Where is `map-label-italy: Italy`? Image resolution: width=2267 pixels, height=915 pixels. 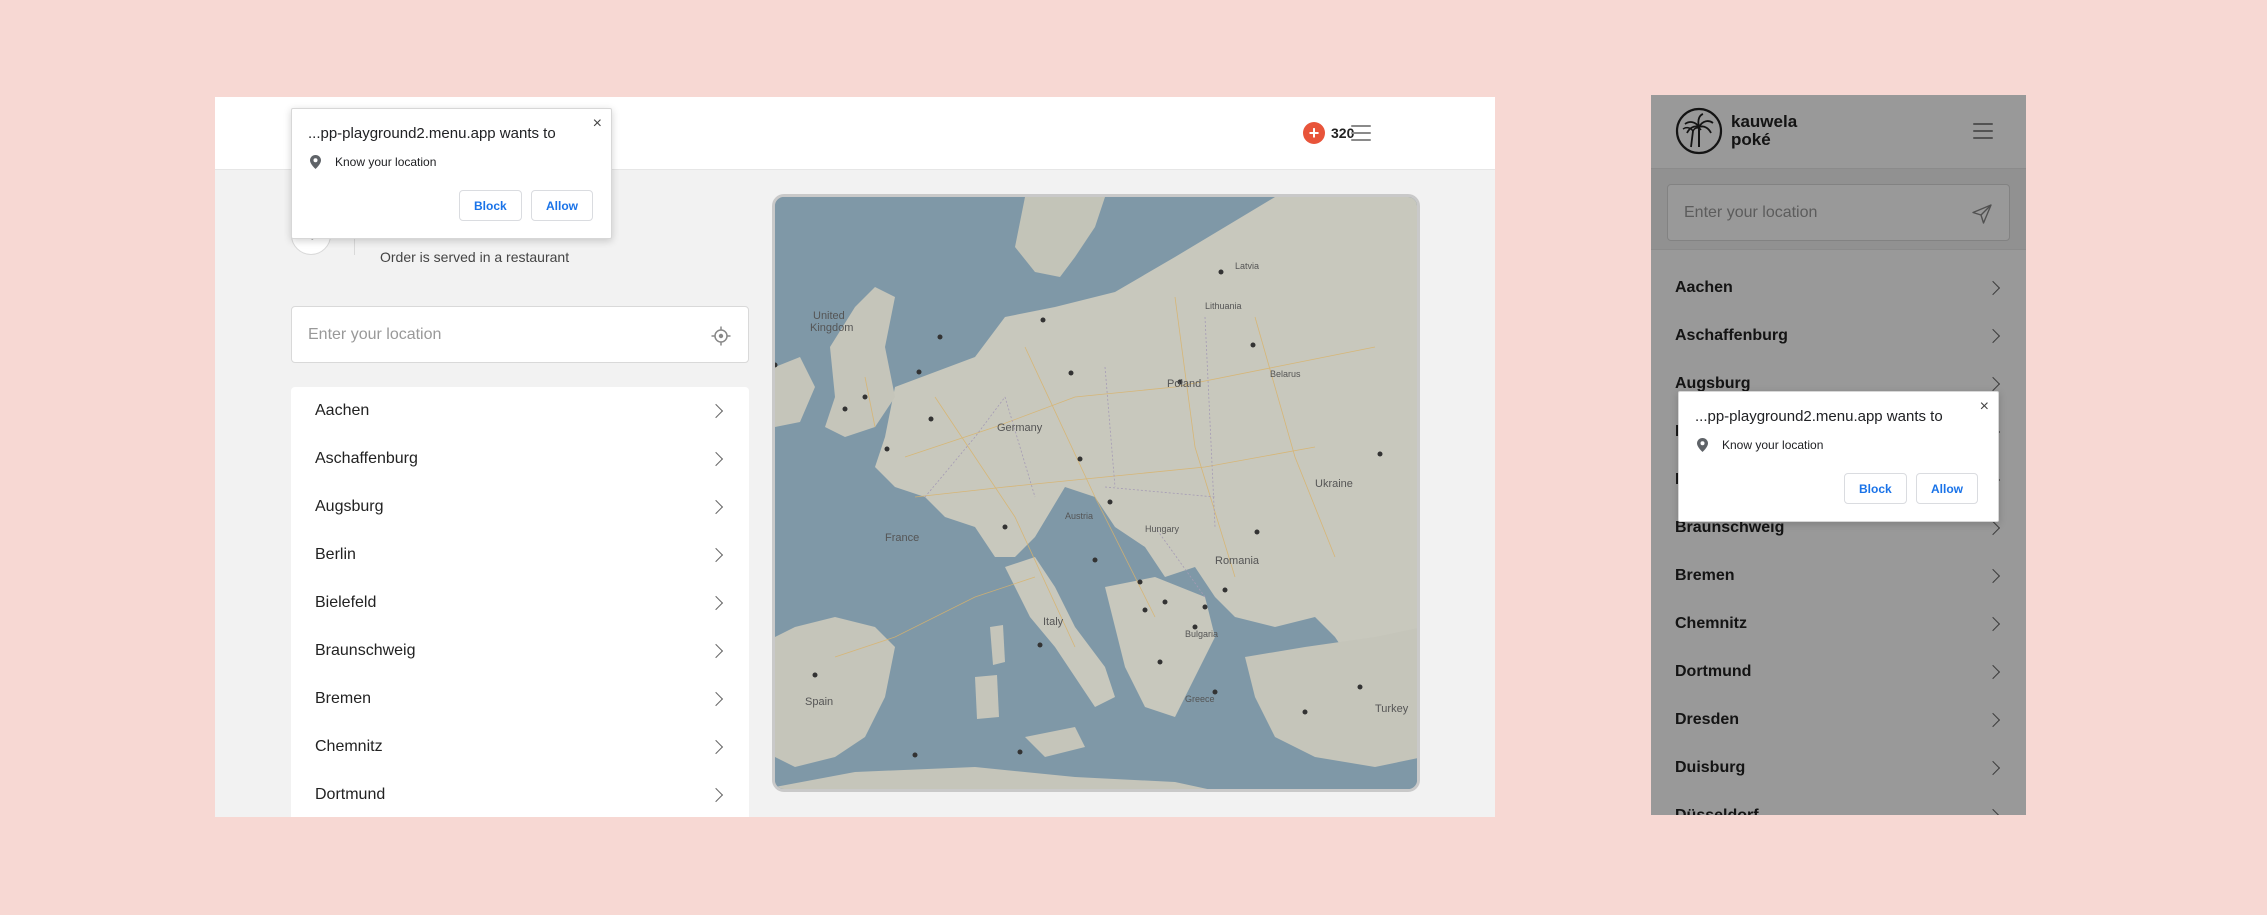 map-label-italy: Italy is located at coordinates (1053, 622).